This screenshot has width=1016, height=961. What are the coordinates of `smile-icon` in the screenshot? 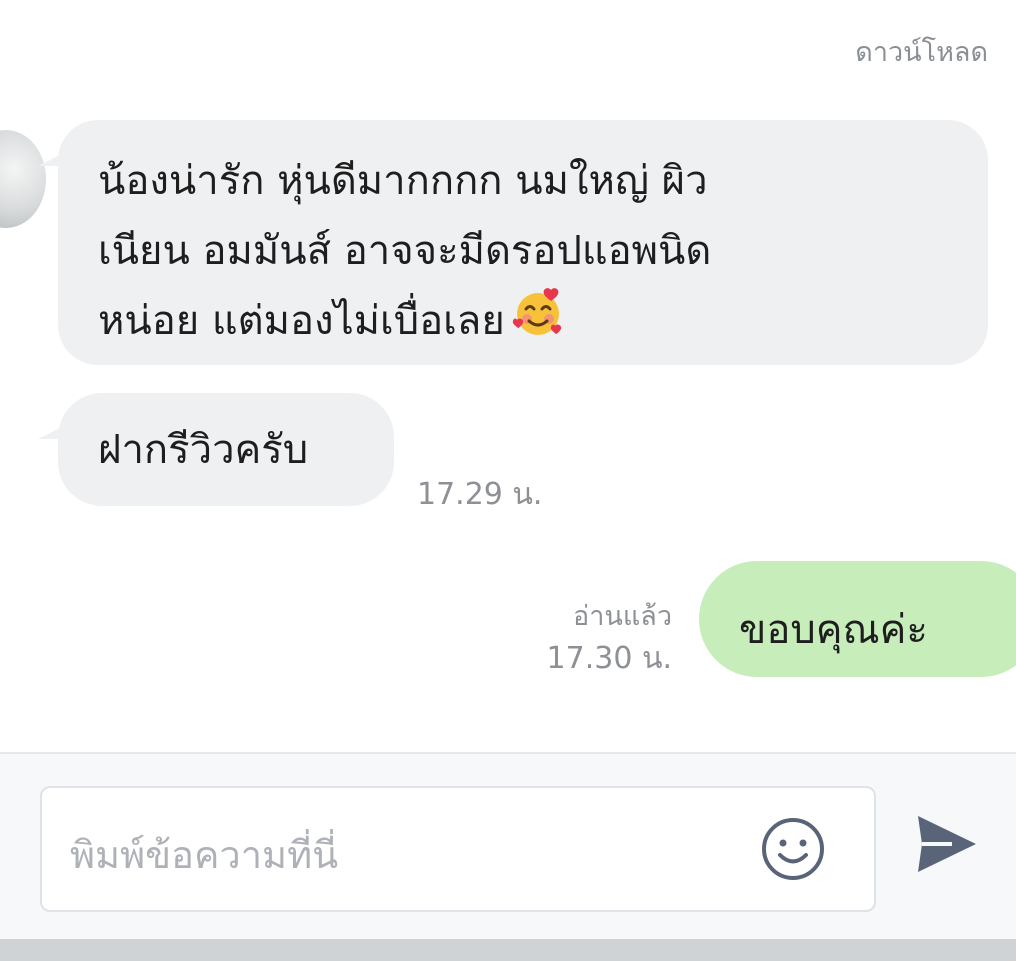 It's located at (793, 849).